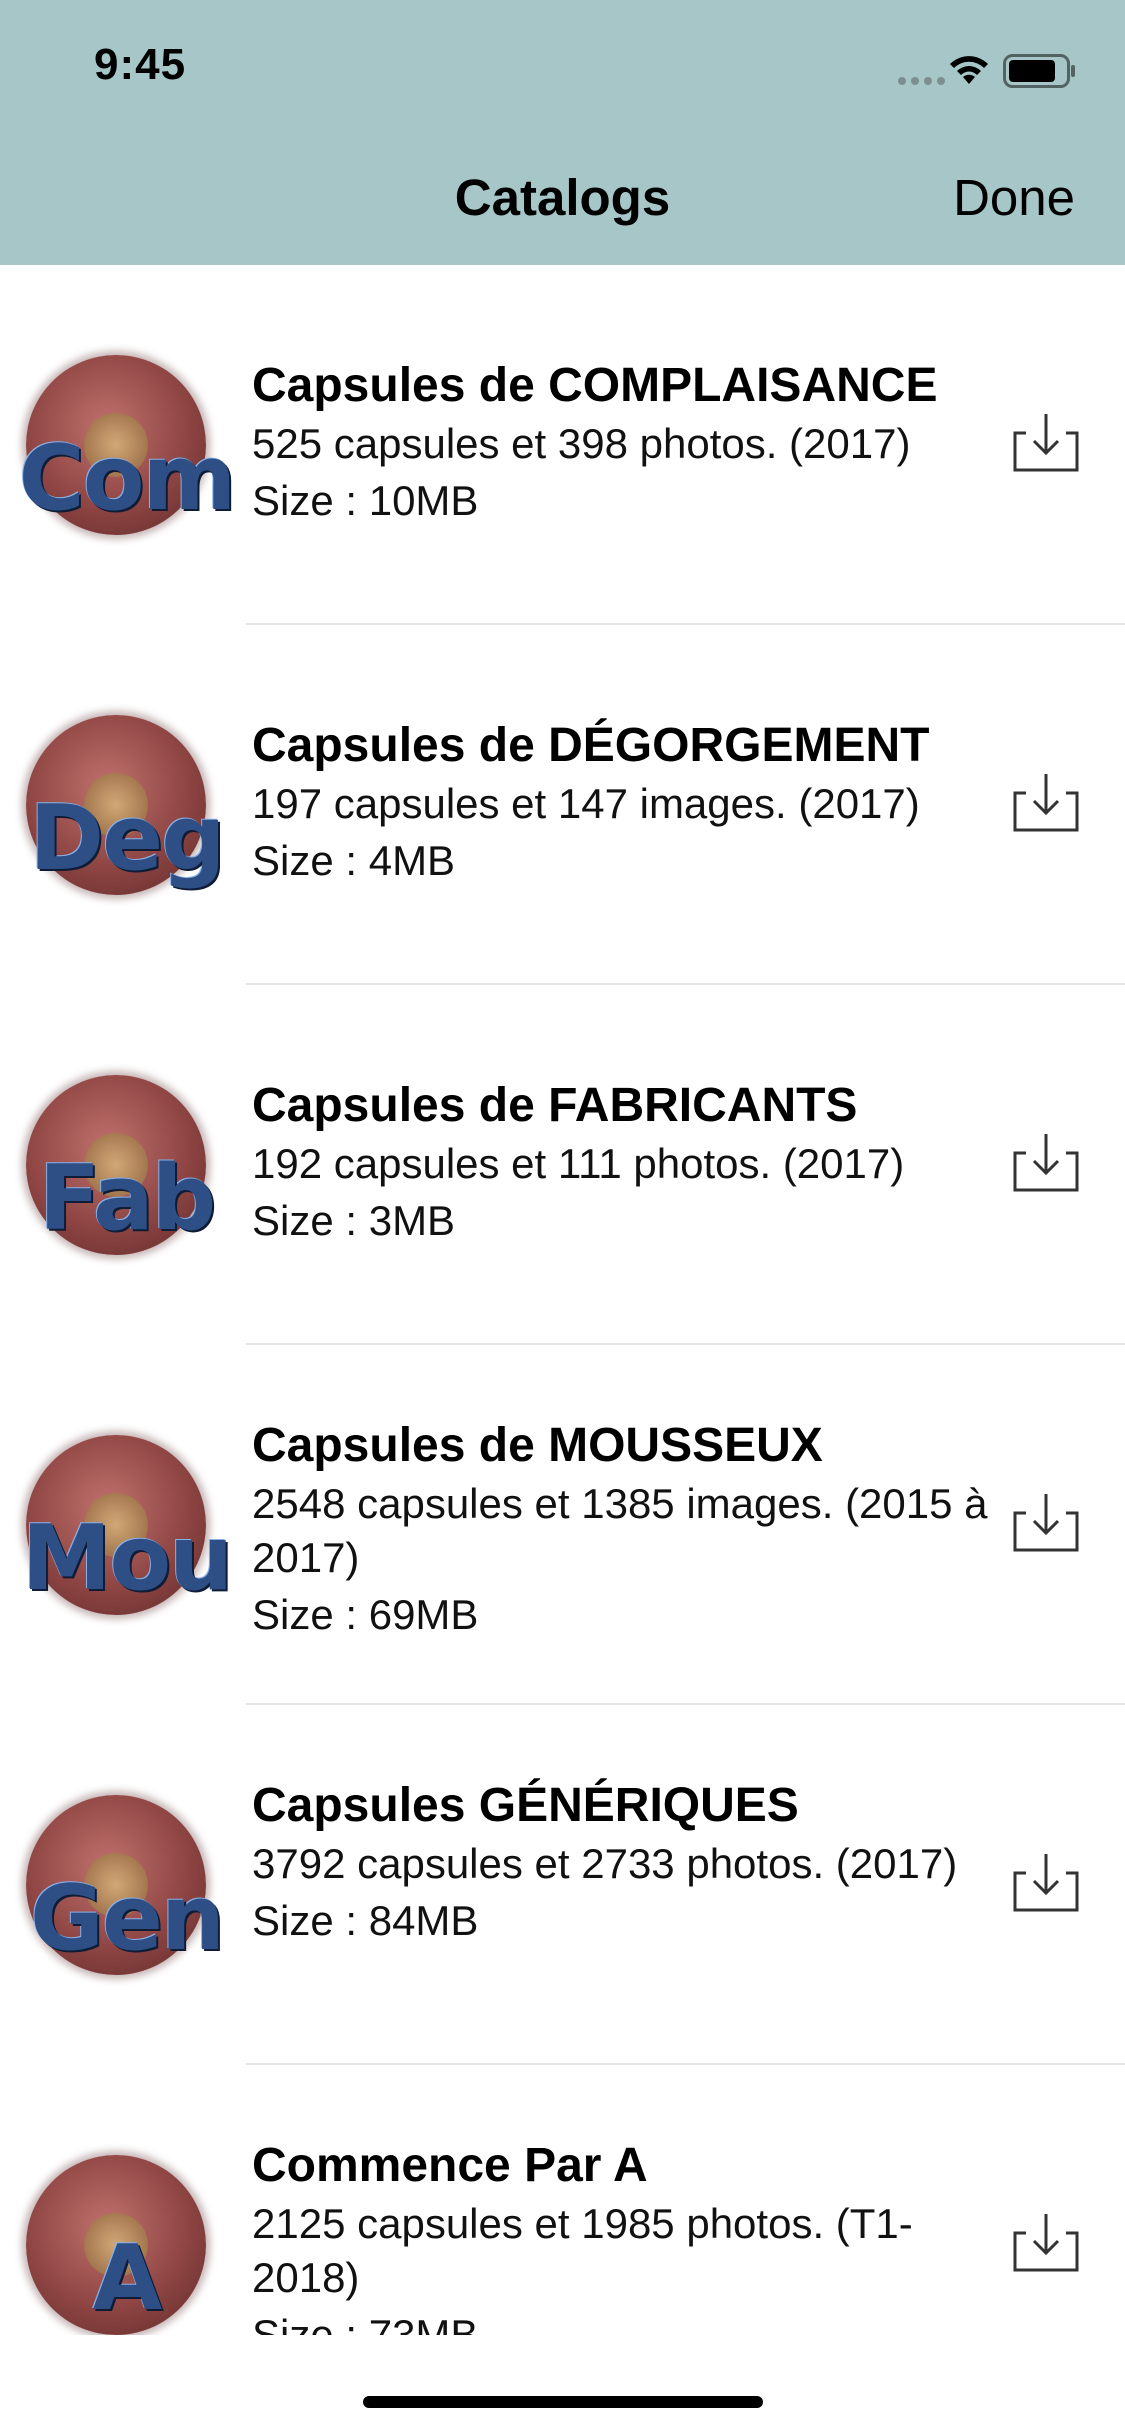 The height and width of the screenshot is (2436, 1125). What do you see at coordinates (1039, 71) in the screenshot?
I see `battery-icon` at bounding box center [1039, 71].